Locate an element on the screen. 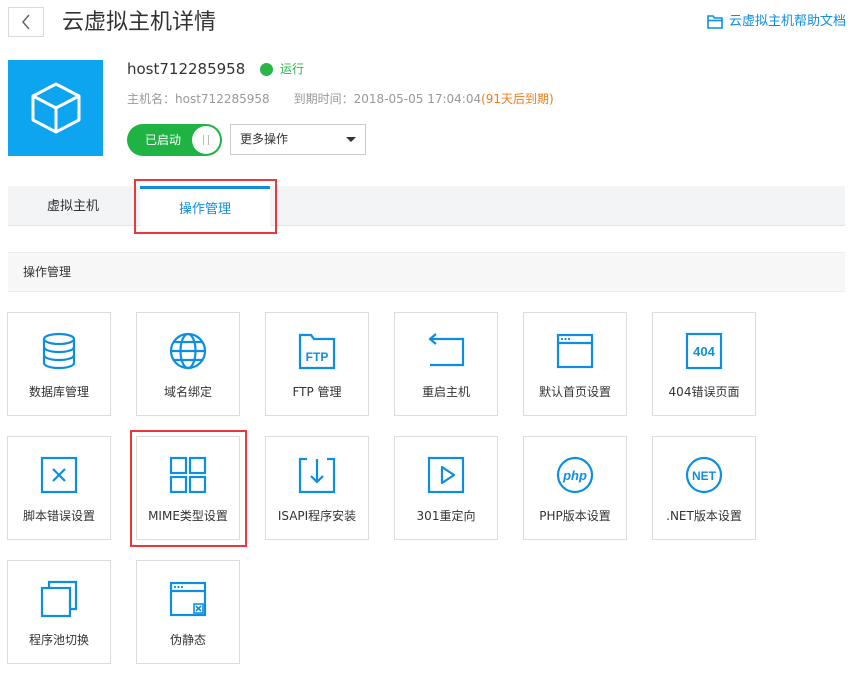 Image resolution: width=860 pixels, height=674 pixels. card-domain-binding: 域名绑定 is located at coordinates (188, 364).